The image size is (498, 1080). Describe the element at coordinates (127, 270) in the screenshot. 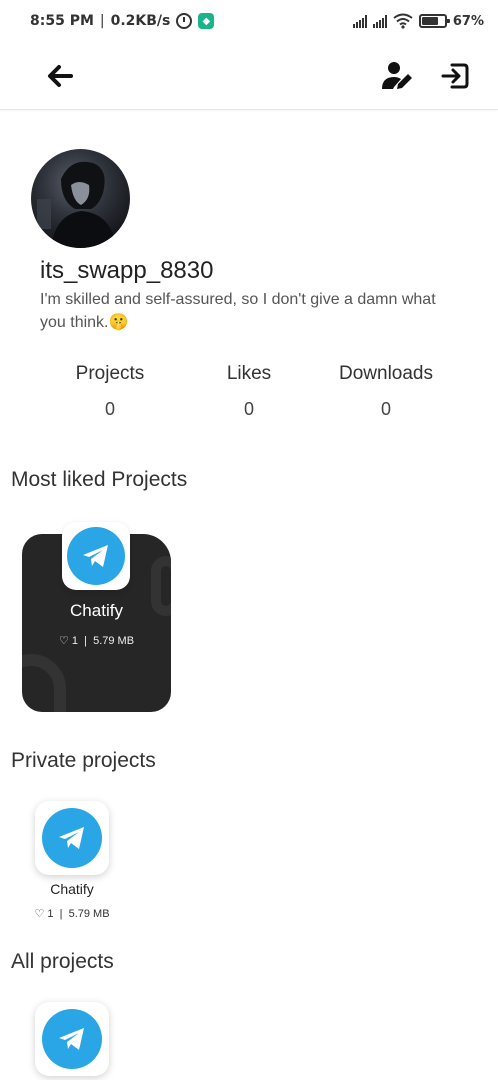

I see `username: its_swapp_8830` at that location.